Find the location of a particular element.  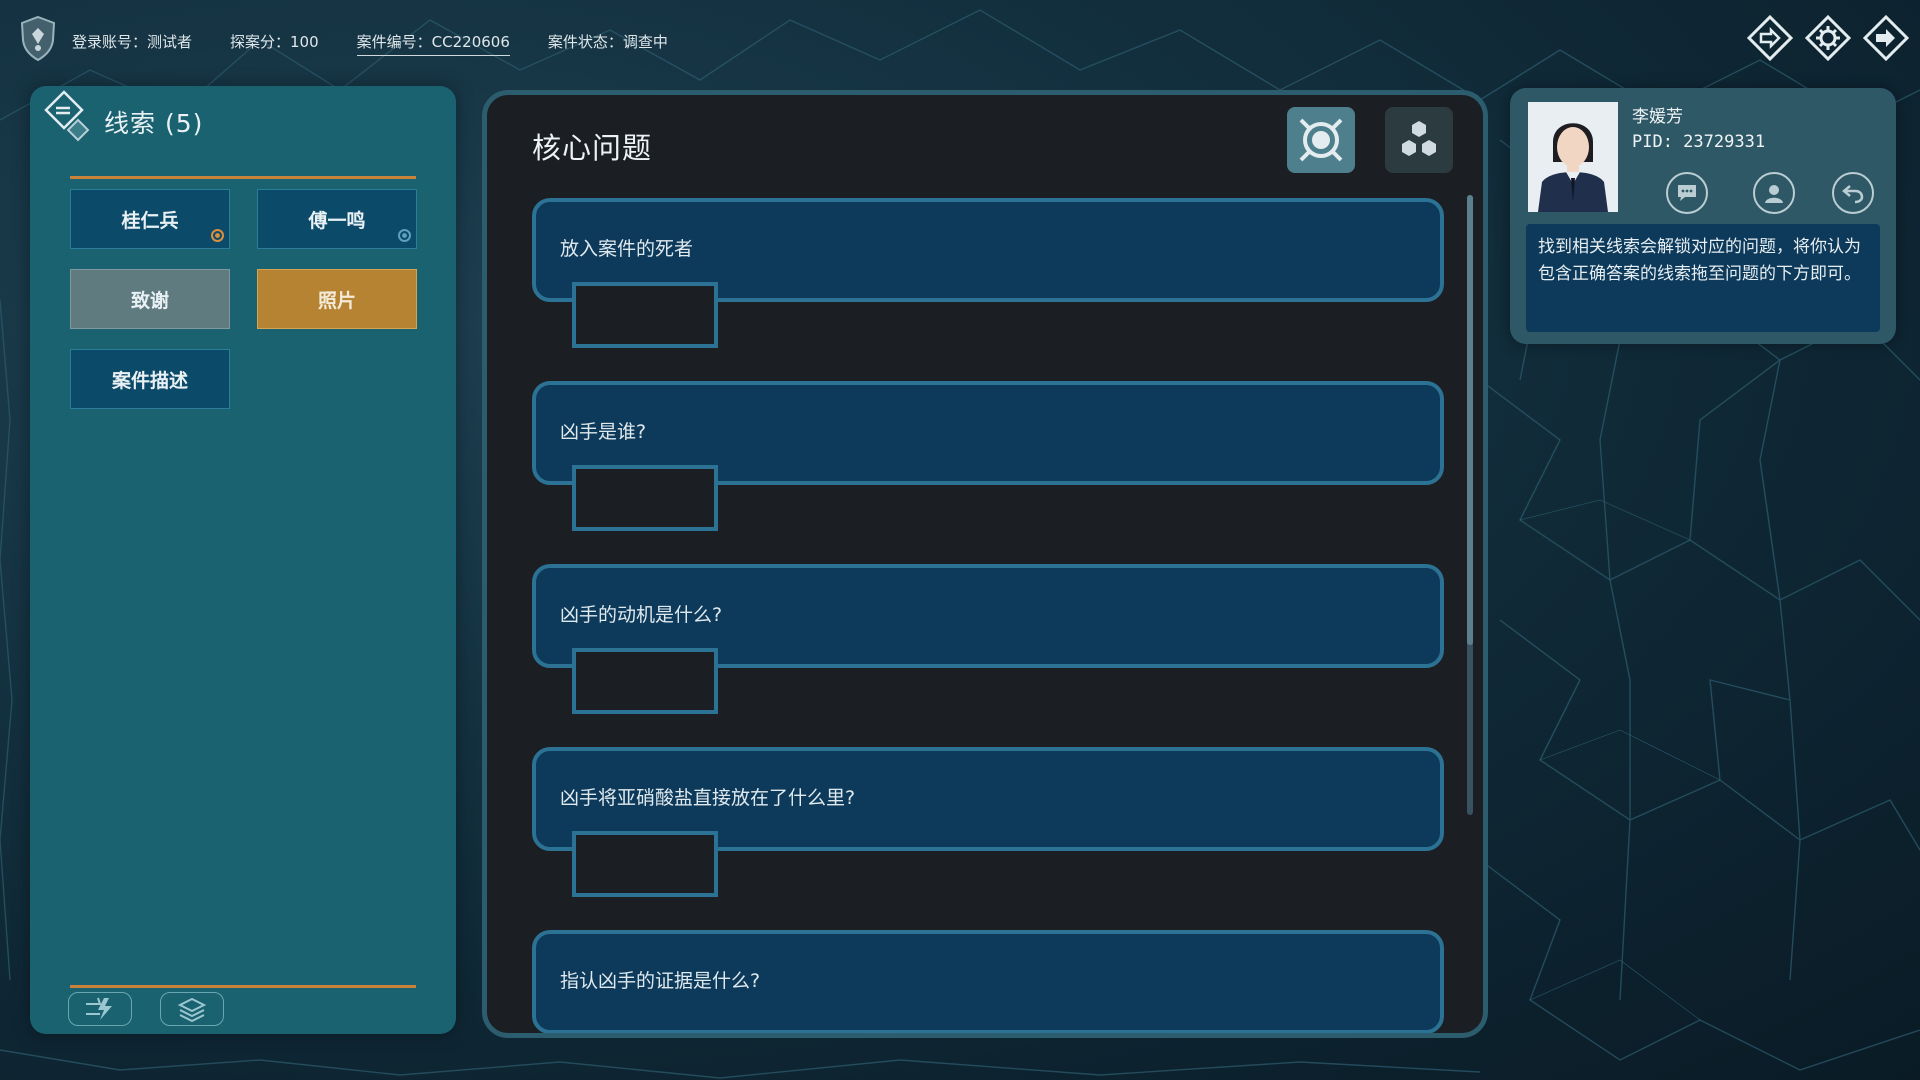

clue-button-gui-renbing: 桂仁兵 is located at coordinates (150, 219).